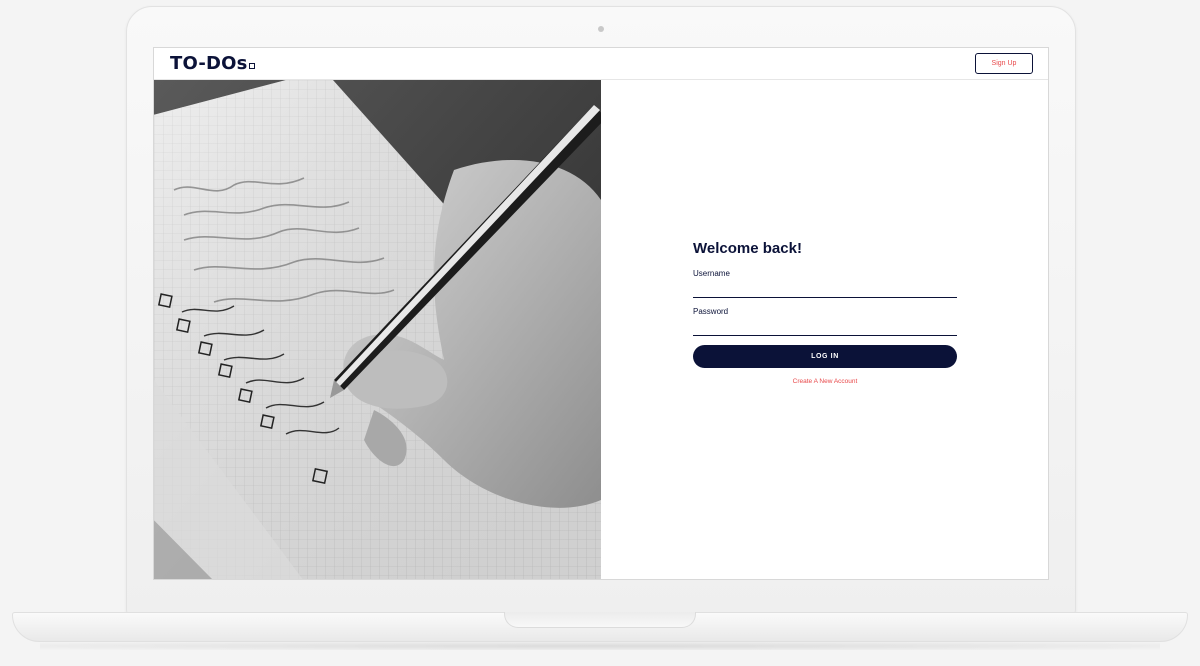 This screenshot has width=1200, height=666. I want to click on create-account-link: Create A New Account, so click(825, 381).